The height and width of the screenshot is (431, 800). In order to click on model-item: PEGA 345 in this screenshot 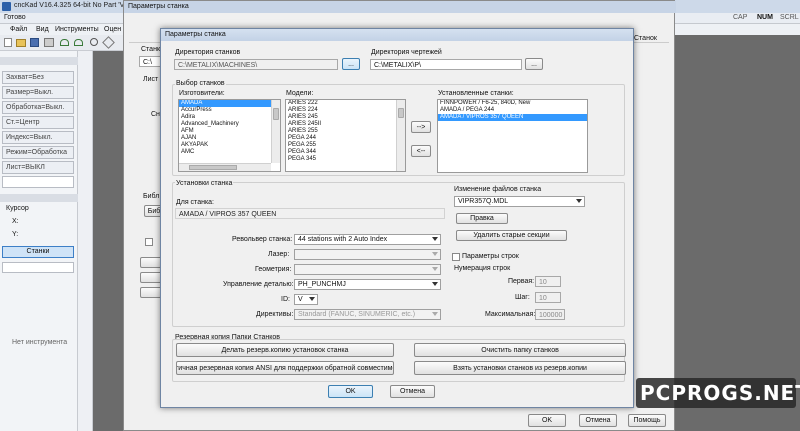, I will do `click(345, 159)`.